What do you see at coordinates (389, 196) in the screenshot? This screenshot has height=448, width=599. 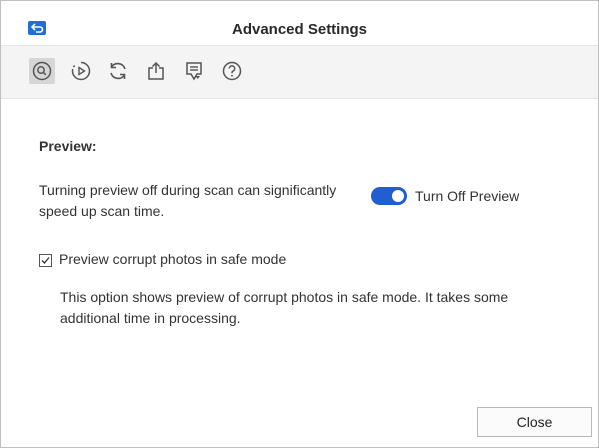 I see `turn-off-preview-toggle` at bounding box center [389, 196].